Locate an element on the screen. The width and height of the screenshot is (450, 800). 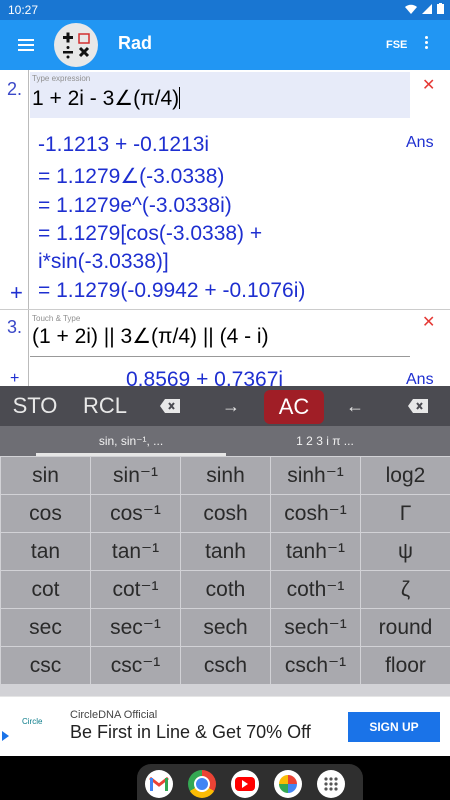
ad-brand: CircleDNA Official is located at coordinates (114, 715).